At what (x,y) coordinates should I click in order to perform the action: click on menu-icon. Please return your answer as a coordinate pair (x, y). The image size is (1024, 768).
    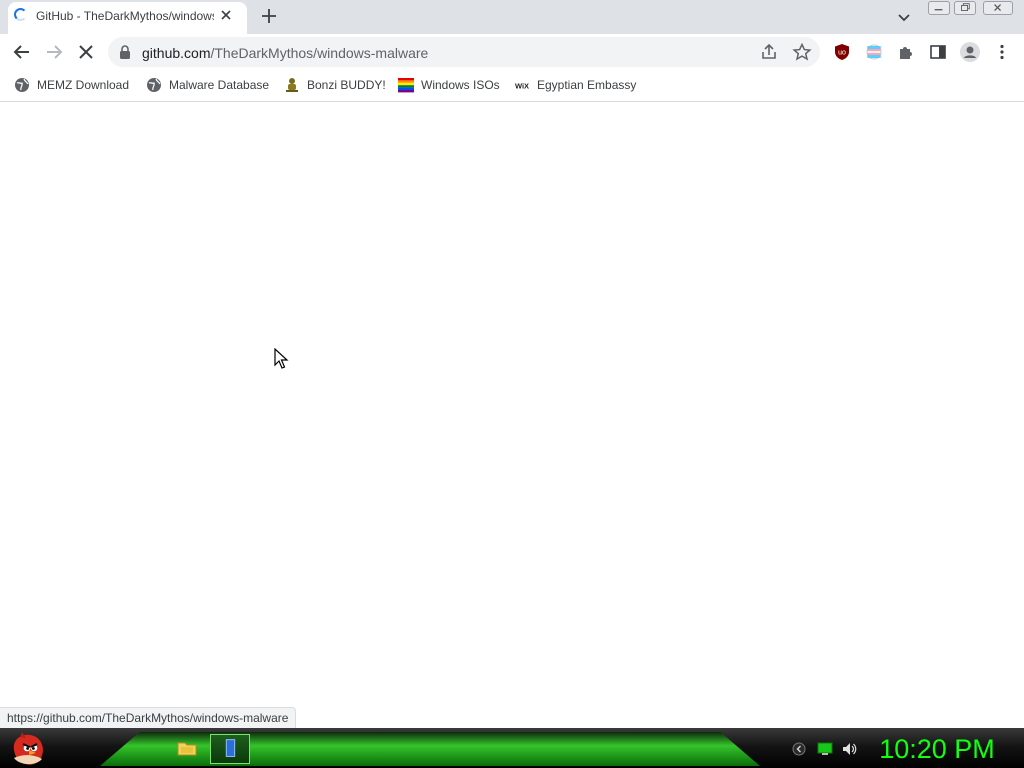
    Looking at the image, I should click on (1002, 52).